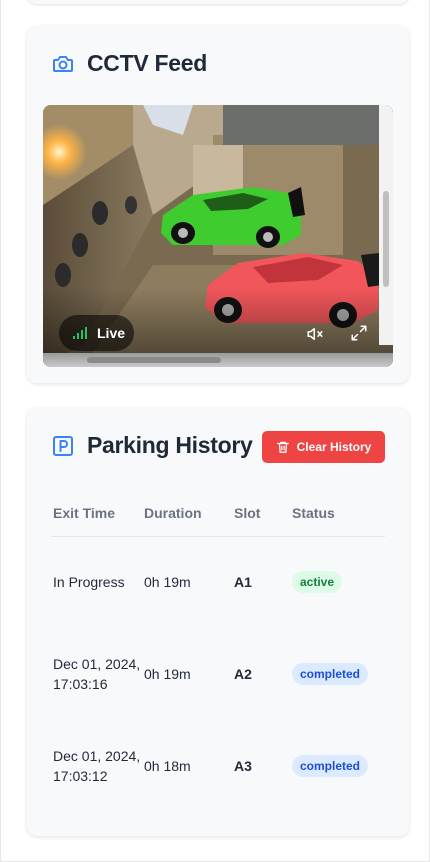  I want to click on exit-time-cell: Dec 01, 2024, 17:03:12, so click(97, 766).